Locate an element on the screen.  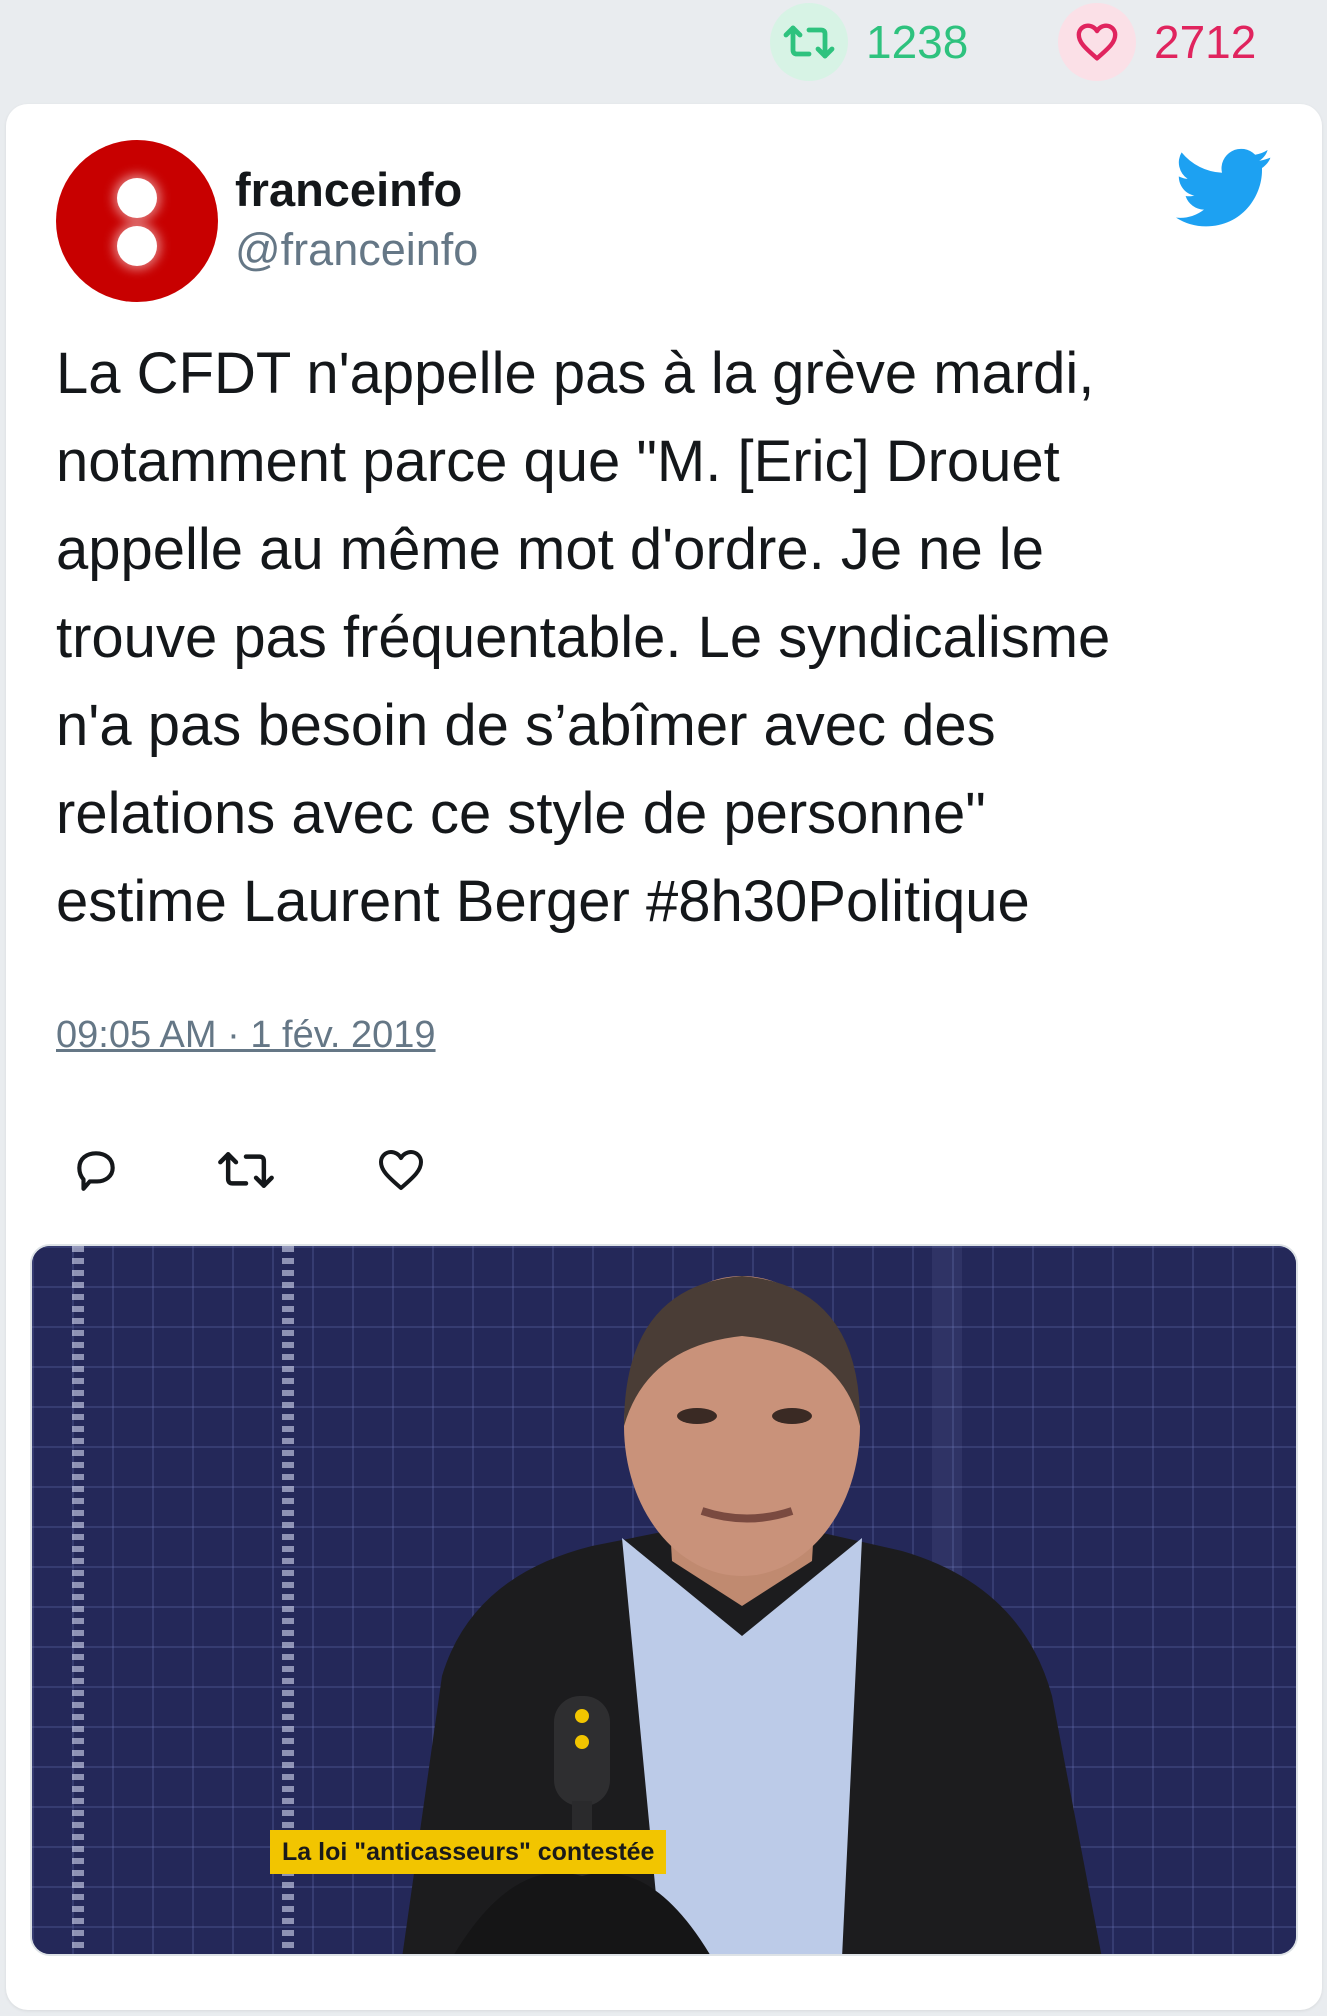
retweet-count: 1238 is located at coordinates (917, 42).